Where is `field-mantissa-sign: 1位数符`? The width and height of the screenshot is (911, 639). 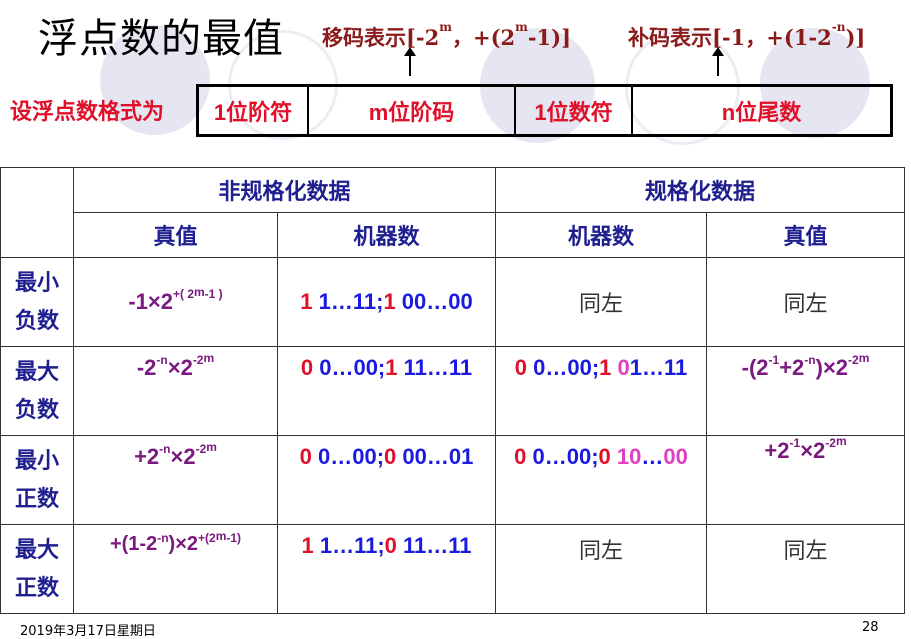
field-mantissa-sign: 1位数符 is located at coordinates (574, 110).